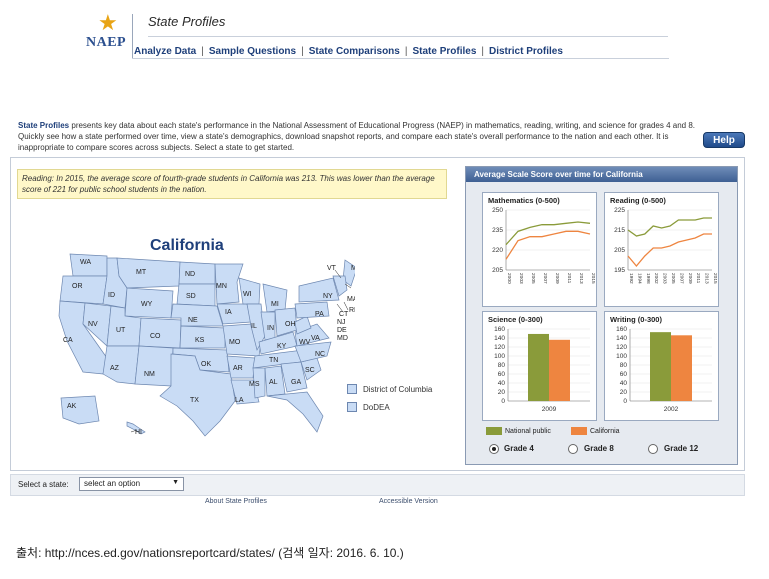 Image resolution: width=769 pixels, height=579 pixels. What do you see at coordinates (526, 51) in the screenshot?
I see `nav-district-profiles: District Profiles` at bounding box center [526, 51].